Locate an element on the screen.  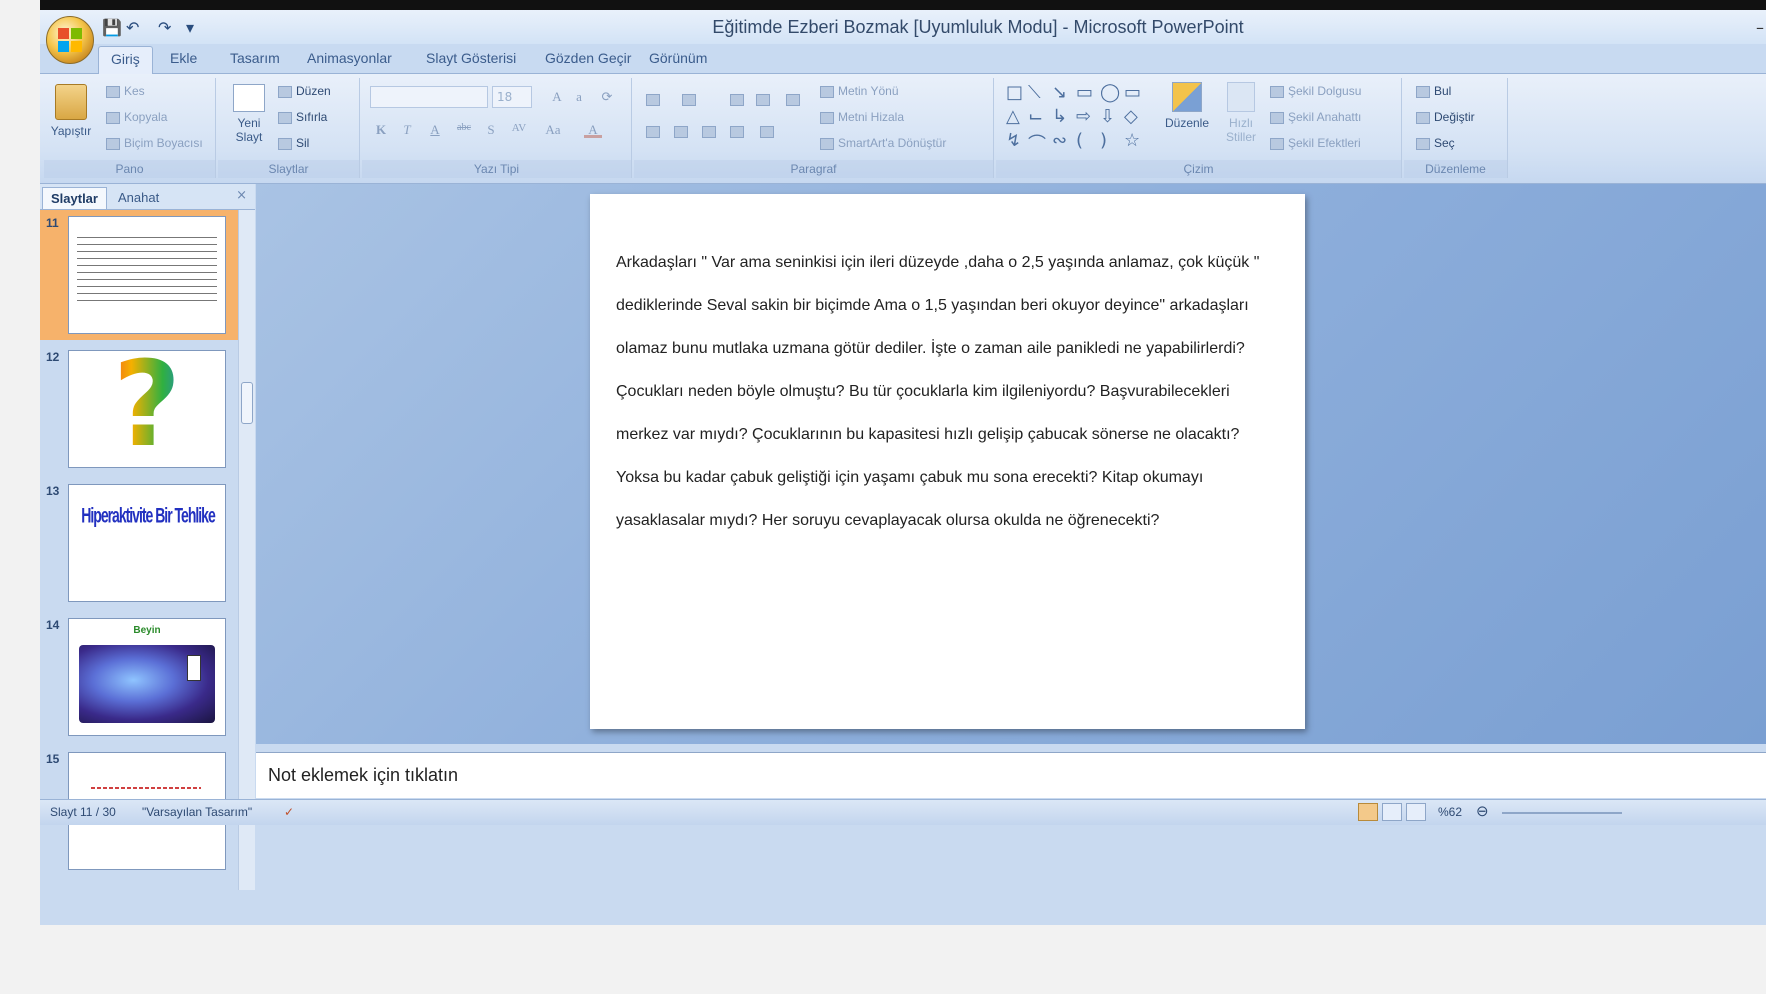
replace-button: Değiştir is located at coordinates (1445, 117).